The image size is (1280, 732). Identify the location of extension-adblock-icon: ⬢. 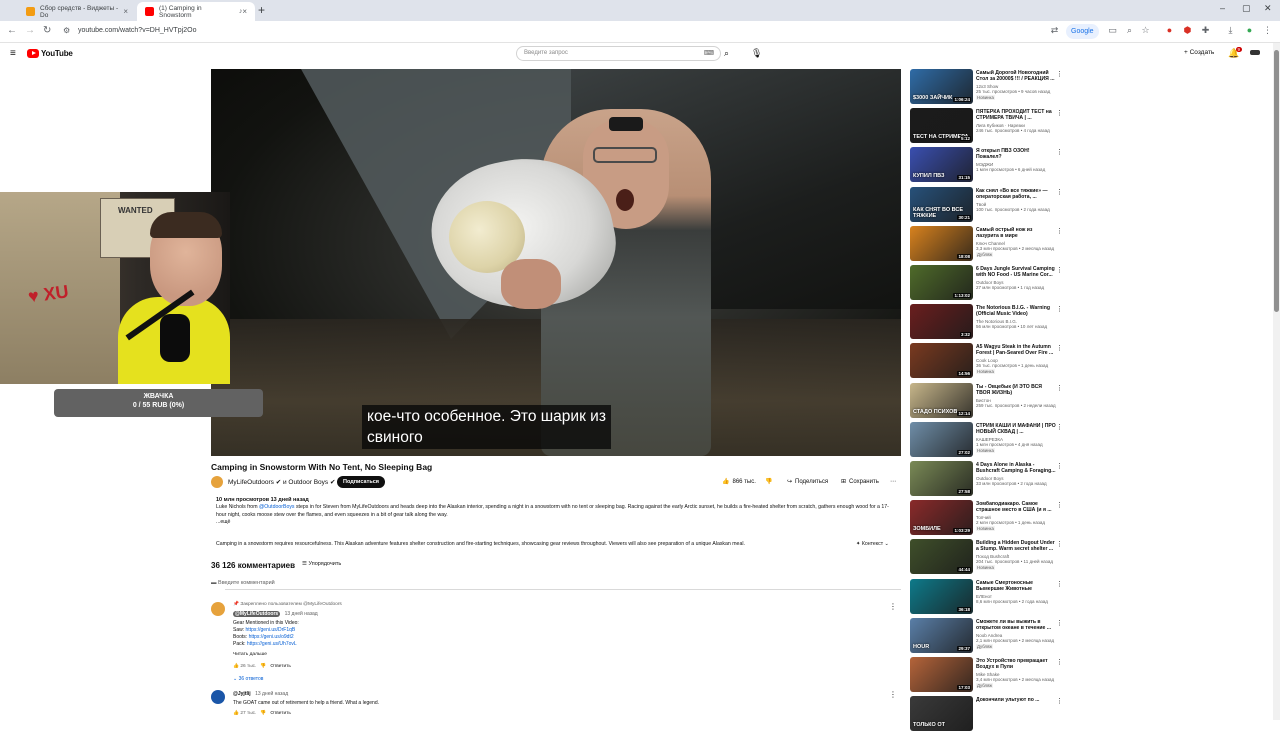
(1187, 30).